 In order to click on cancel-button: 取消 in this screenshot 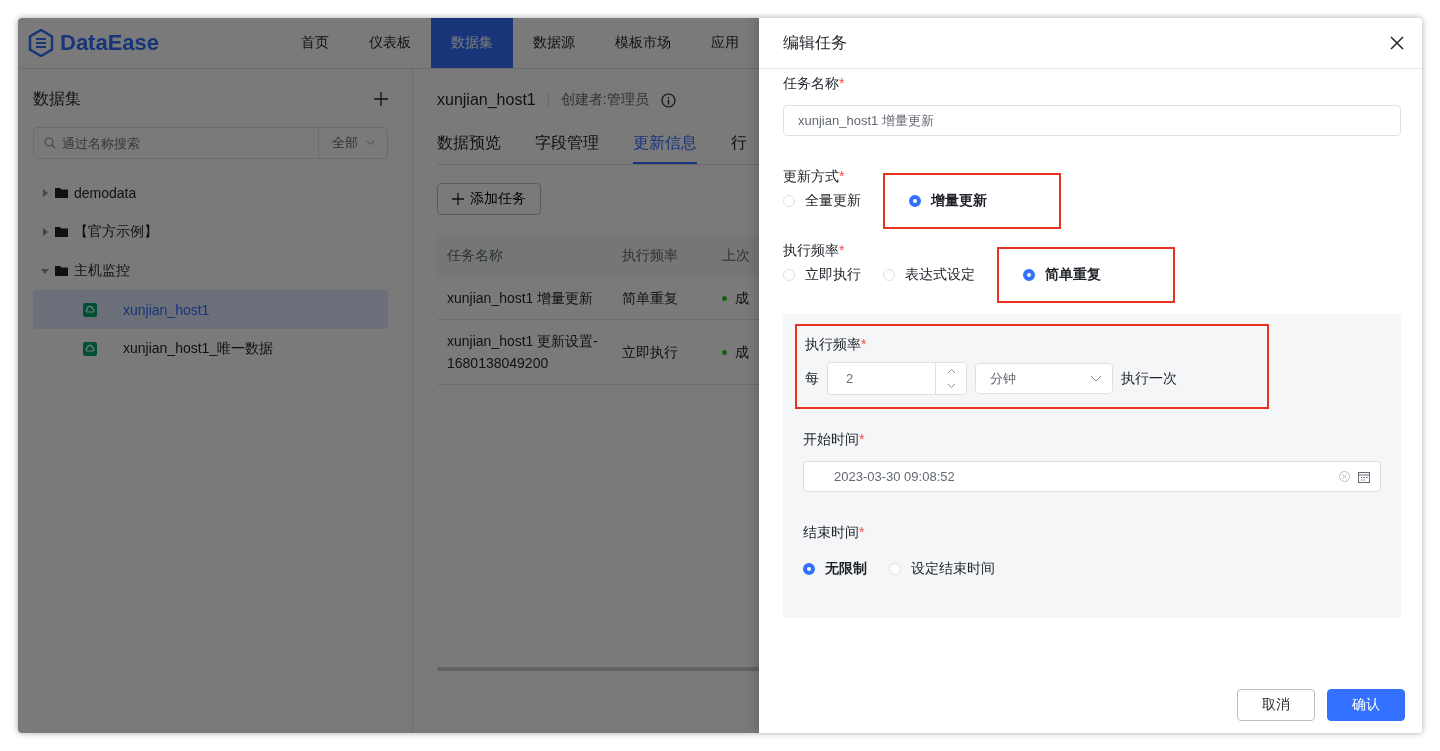, I will do `click(1276, 705)`.